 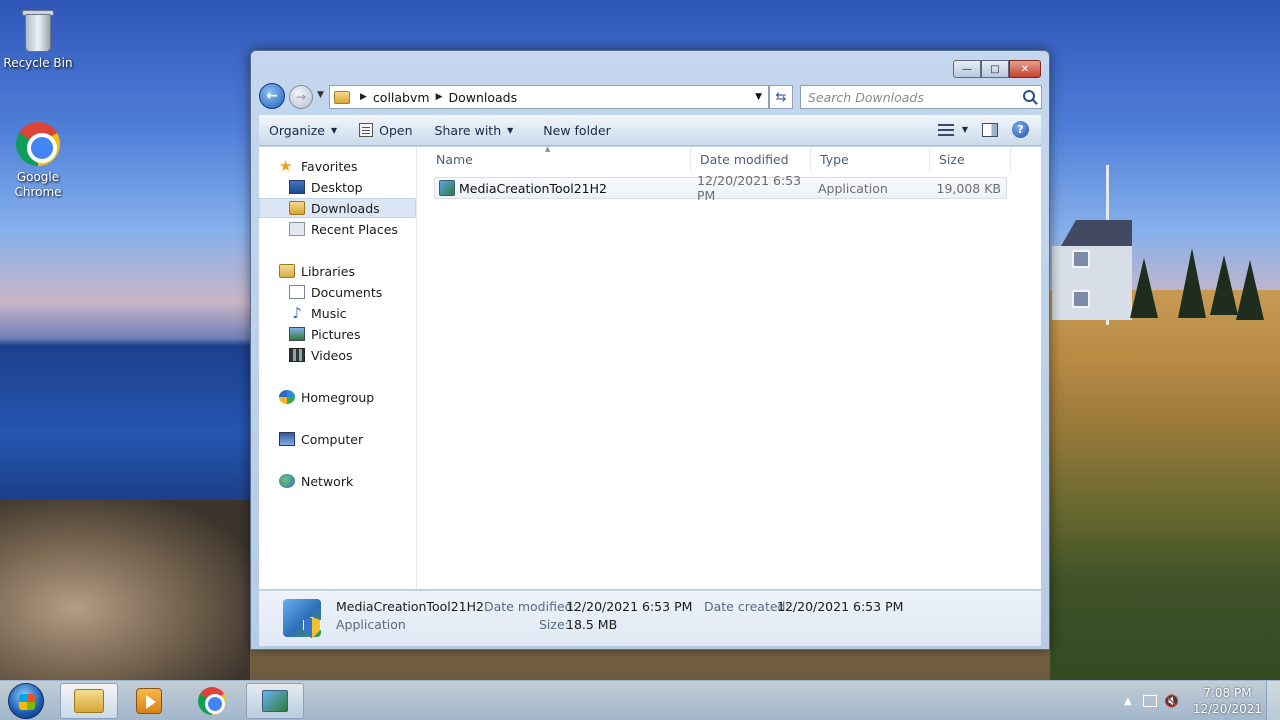 What do you see at coordinates (554, 624) in the screenshot?
I see `details-size-label: Size:` at bounding box center [554, 624].